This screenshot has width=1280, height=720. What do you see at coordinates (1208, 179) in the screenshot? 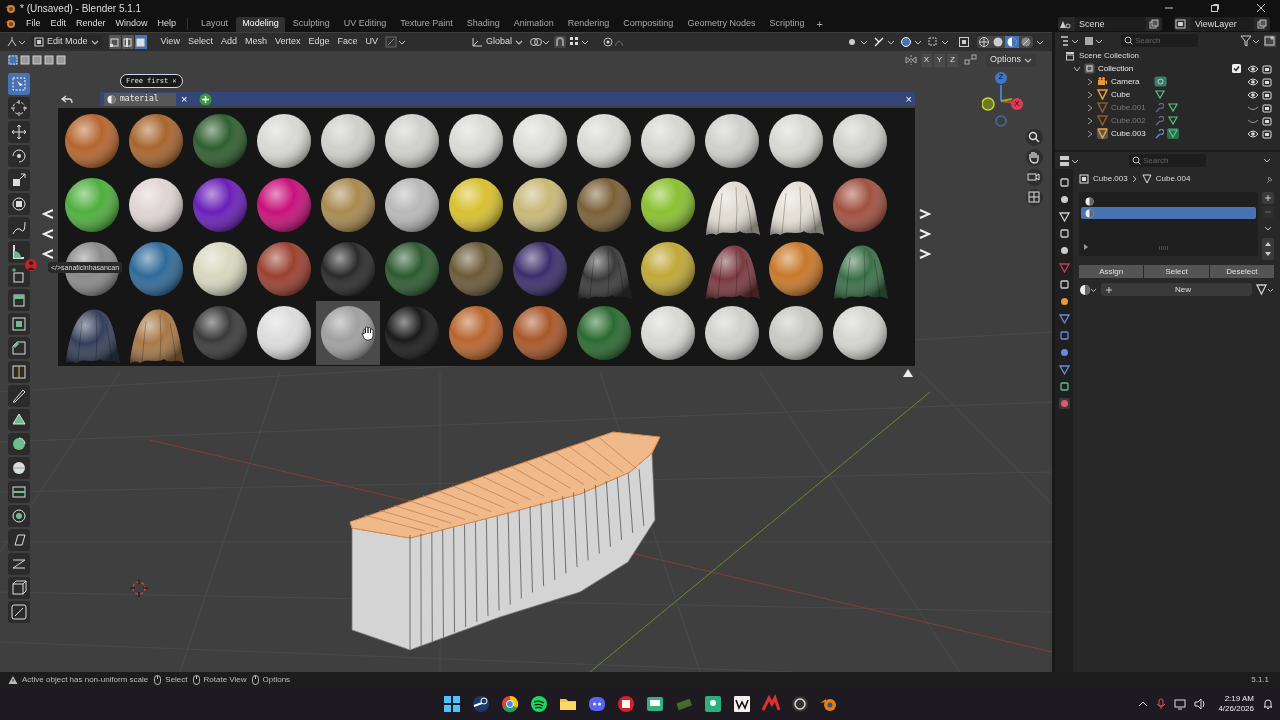
I see `breadcrumb-item: Cube.004` at bounding box center [1208, 179].